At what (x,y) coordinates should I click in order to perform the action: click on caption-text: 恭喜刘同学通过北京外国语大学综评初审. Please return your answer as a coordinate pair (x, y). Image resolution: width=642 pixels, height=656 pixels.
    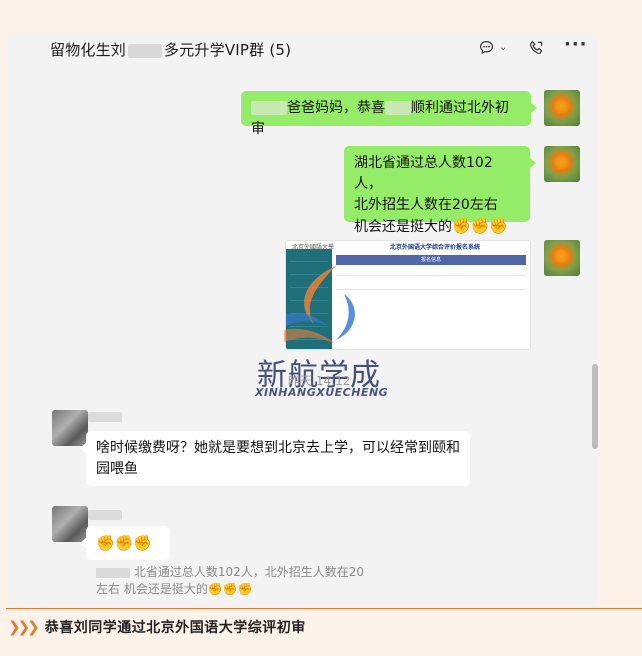
    Looking at the image, I should click on (175, 628).